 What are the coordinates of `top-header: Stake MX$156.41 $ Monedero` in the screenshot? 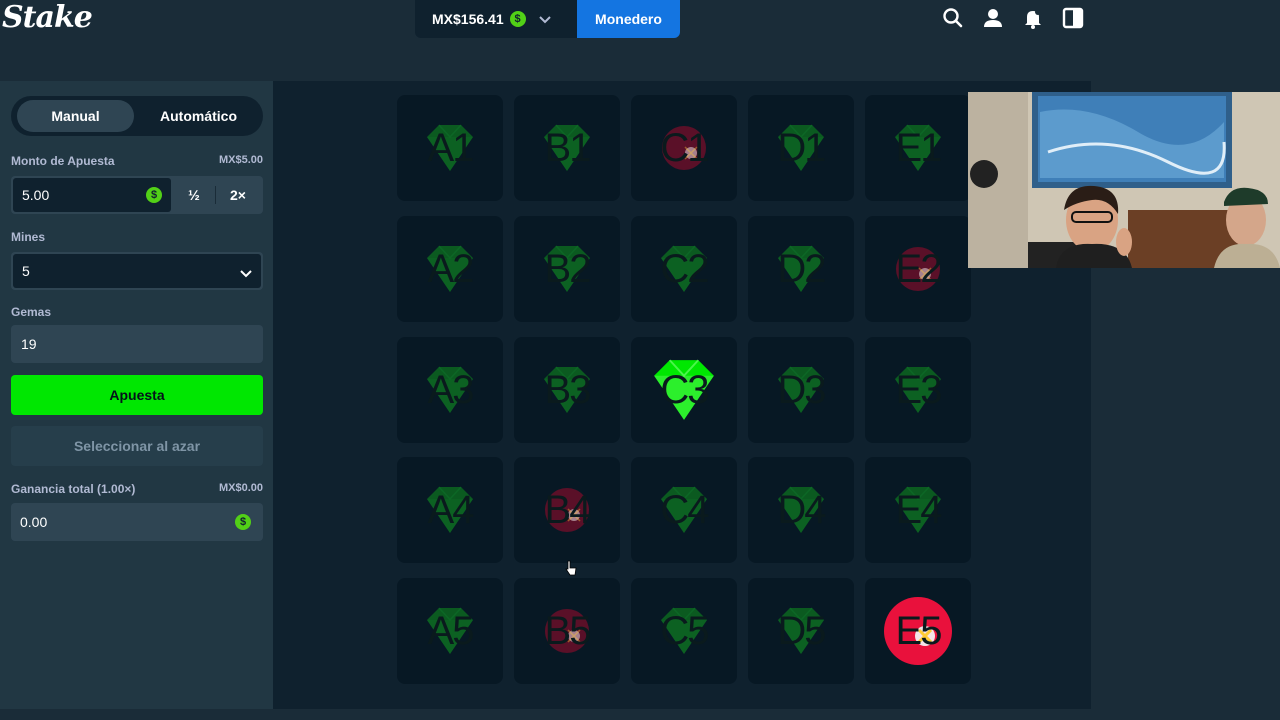 It's located at (640, 20).